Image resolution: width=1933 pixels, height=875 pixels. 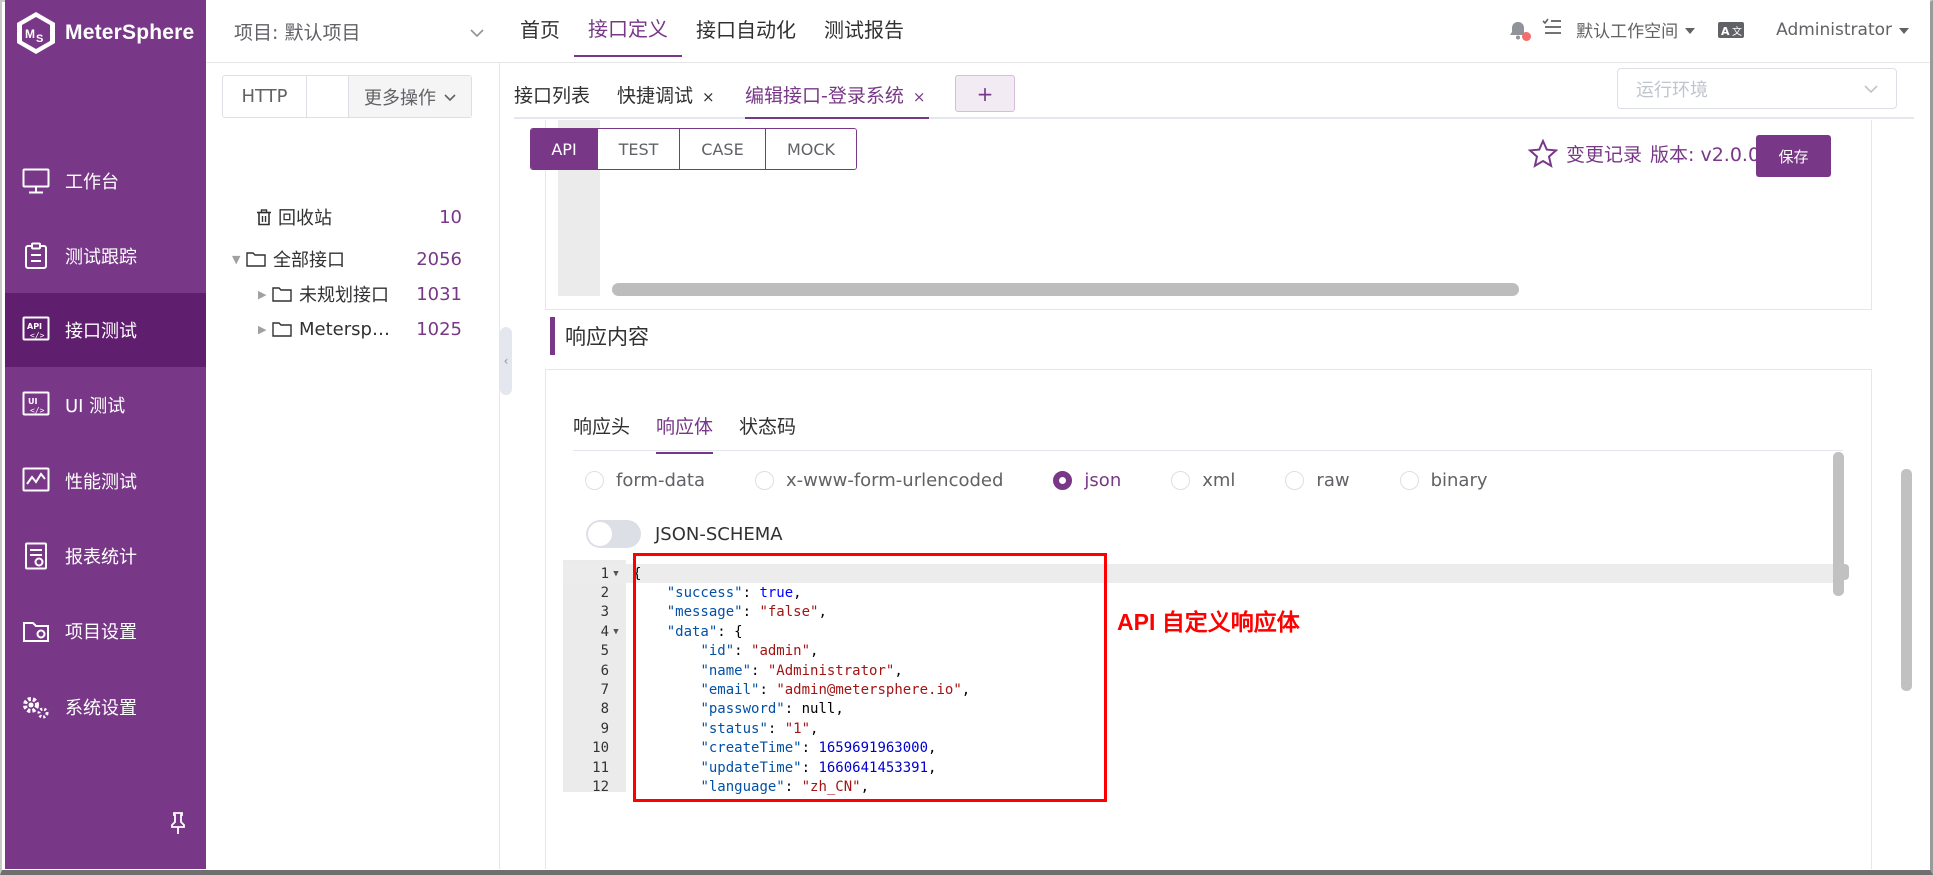 What do you see at coordinates (1672, 90) in the screenshot?
I see `environment-select-placeholder: 运行环境` at bounding box center [1672, 90].